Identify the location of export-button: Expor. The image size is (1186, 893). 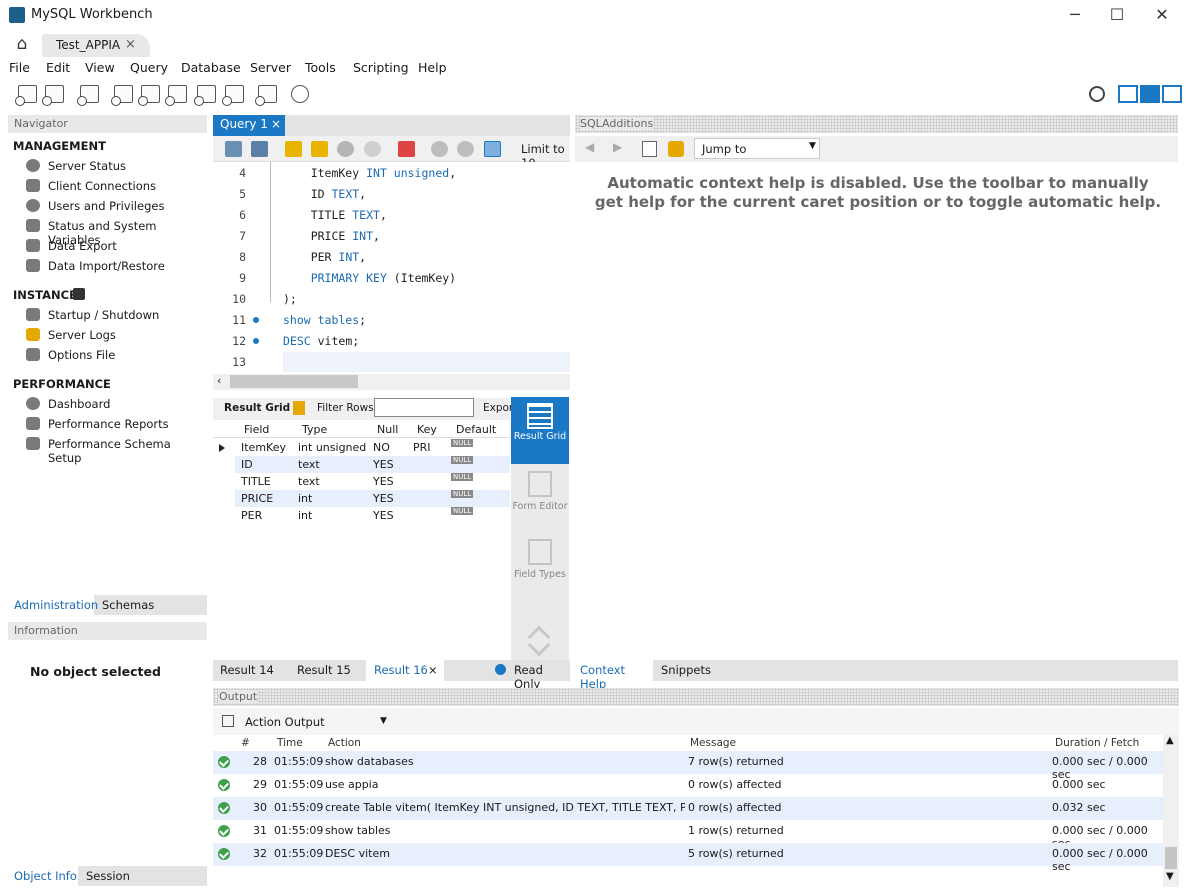
(498, 408).